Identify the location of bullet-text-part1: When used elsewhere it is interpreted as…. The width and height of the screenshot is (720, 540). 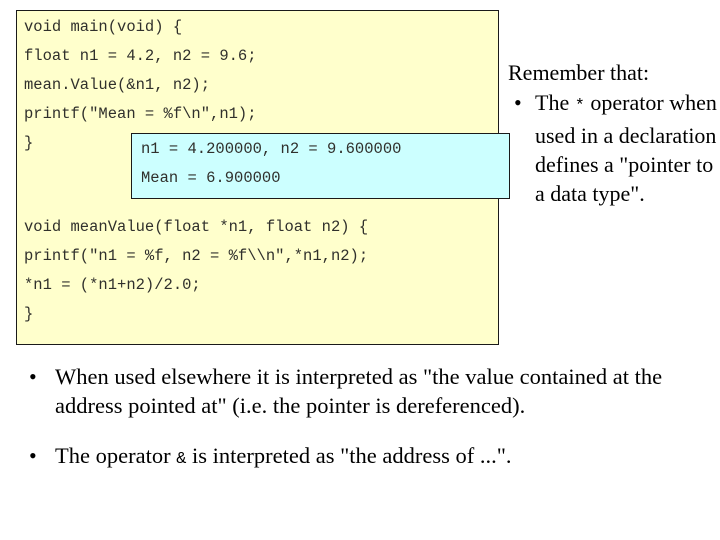
(359, 391).